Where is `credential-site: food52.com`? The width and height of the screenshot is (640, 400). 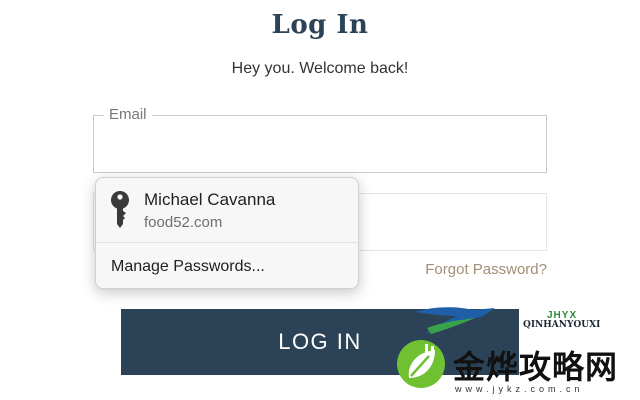 credential-site: food52.com is located at coordinates (183, 222).